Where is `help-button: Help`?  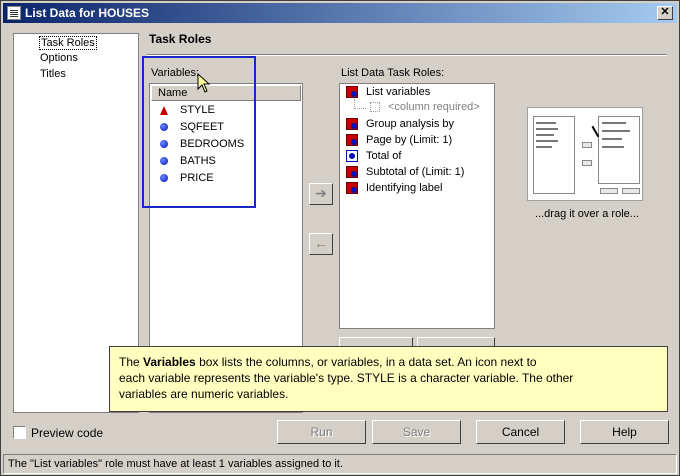
help-button: Help is located at coordinates (624, 432).